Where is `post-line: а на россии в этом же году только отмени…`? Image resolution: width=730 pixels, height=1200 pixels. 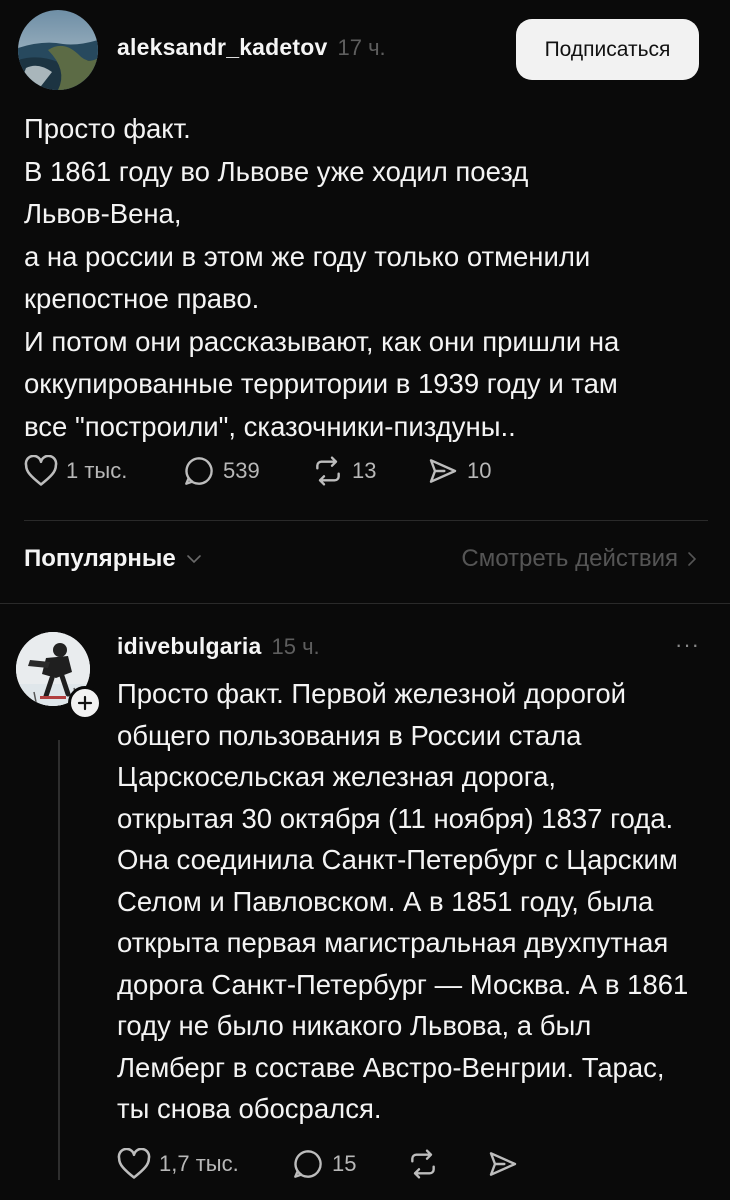 post-line: а на россии в этом же году только отмени… is located at coordinates (307, 256).